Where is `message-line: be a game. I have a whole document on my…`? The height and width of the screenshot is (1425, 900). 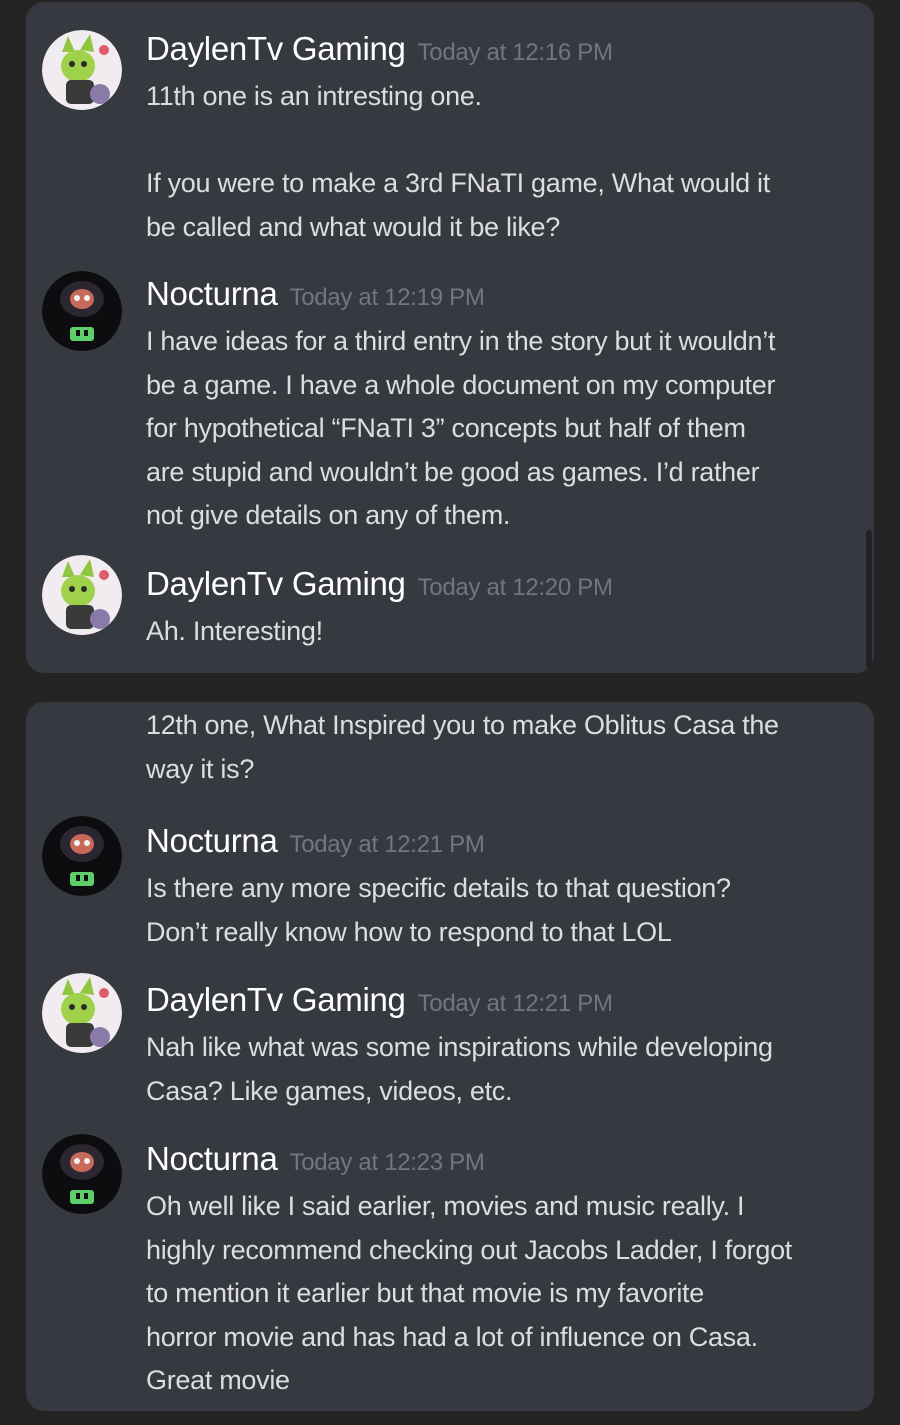
message-line: be a game. I have a whole document on my… is located at coordinates (461, 384).